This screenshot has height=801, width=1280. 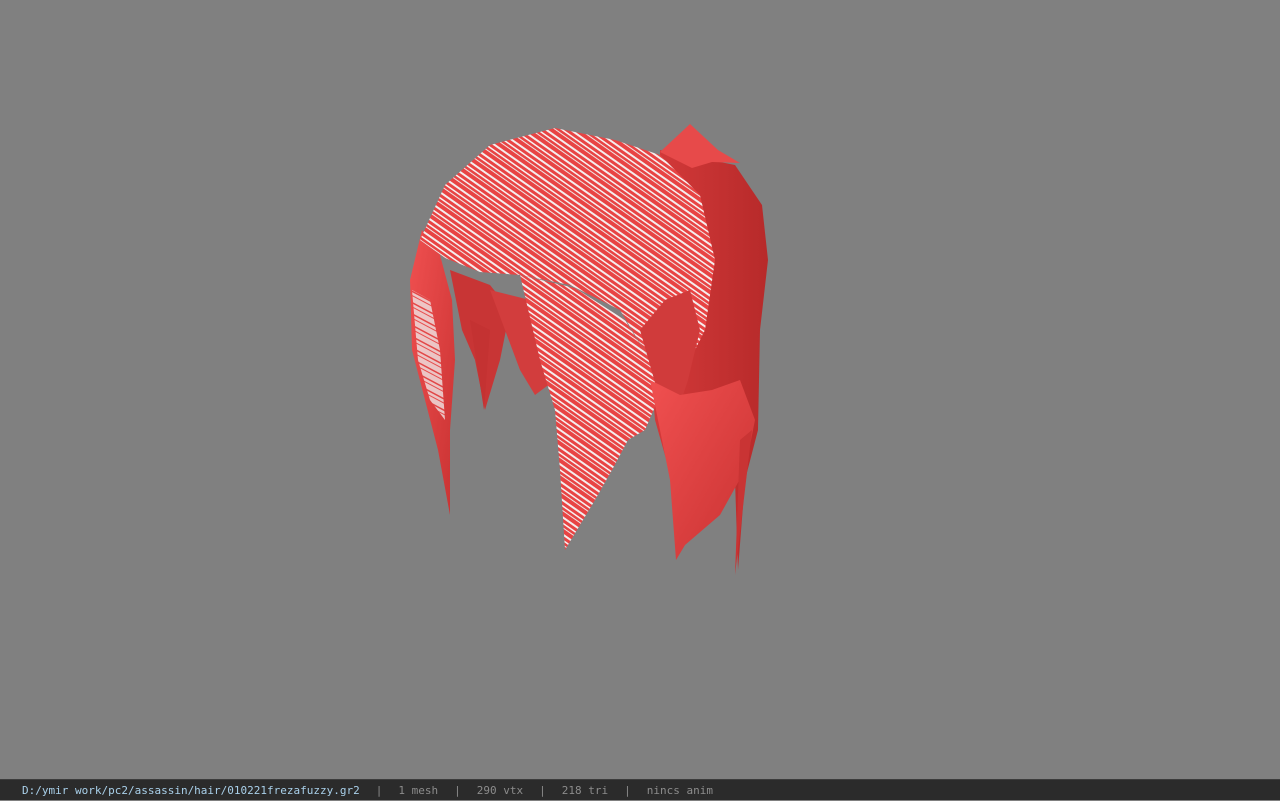 What do you see at coordinates (585, 790) in the screenshot?
I see `triangle-count-label: 218 tri` at bounding box center [585, 790].